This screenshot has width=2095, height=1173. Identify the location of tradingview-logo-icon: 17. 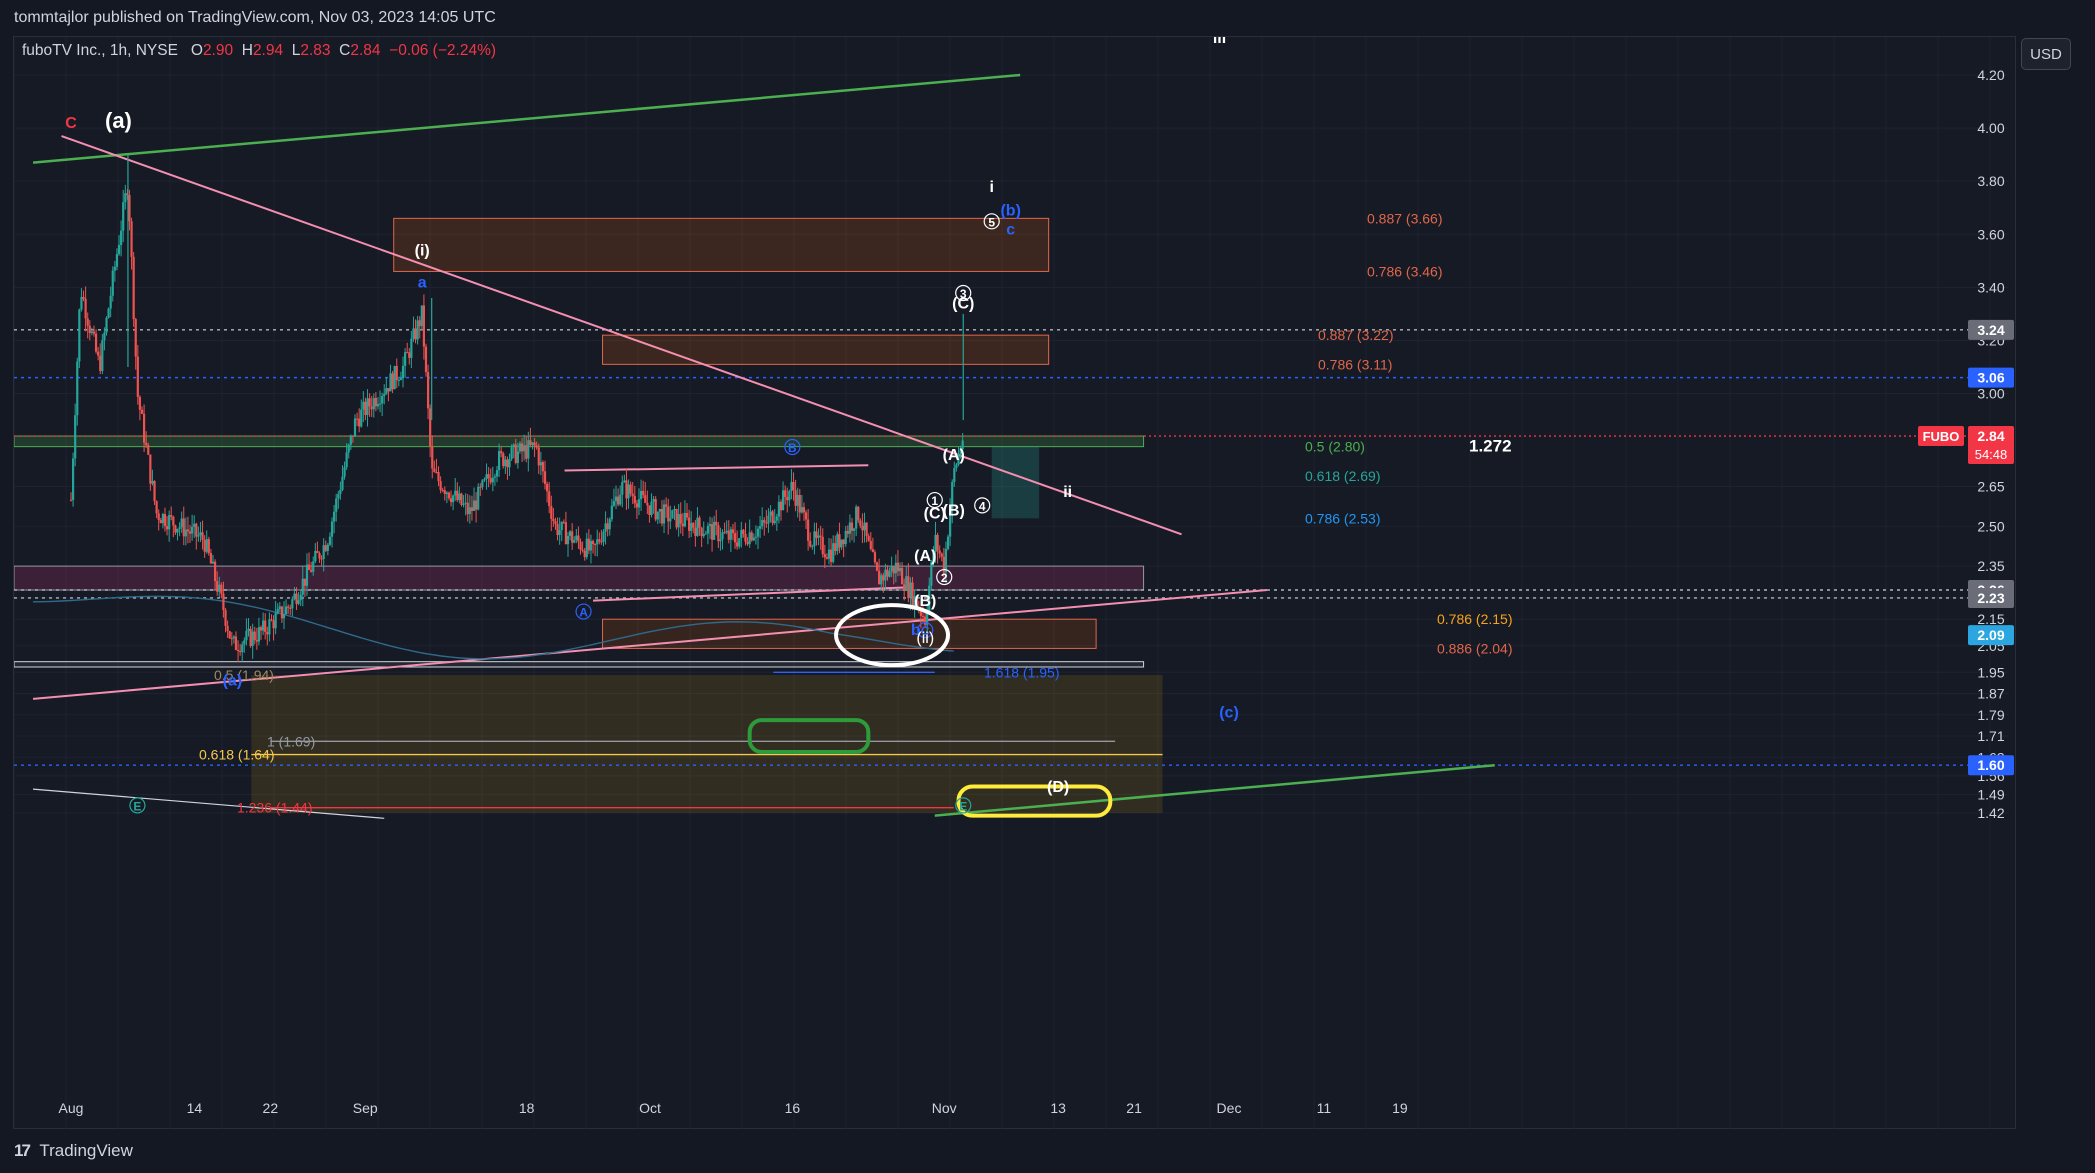
(22, 1150).